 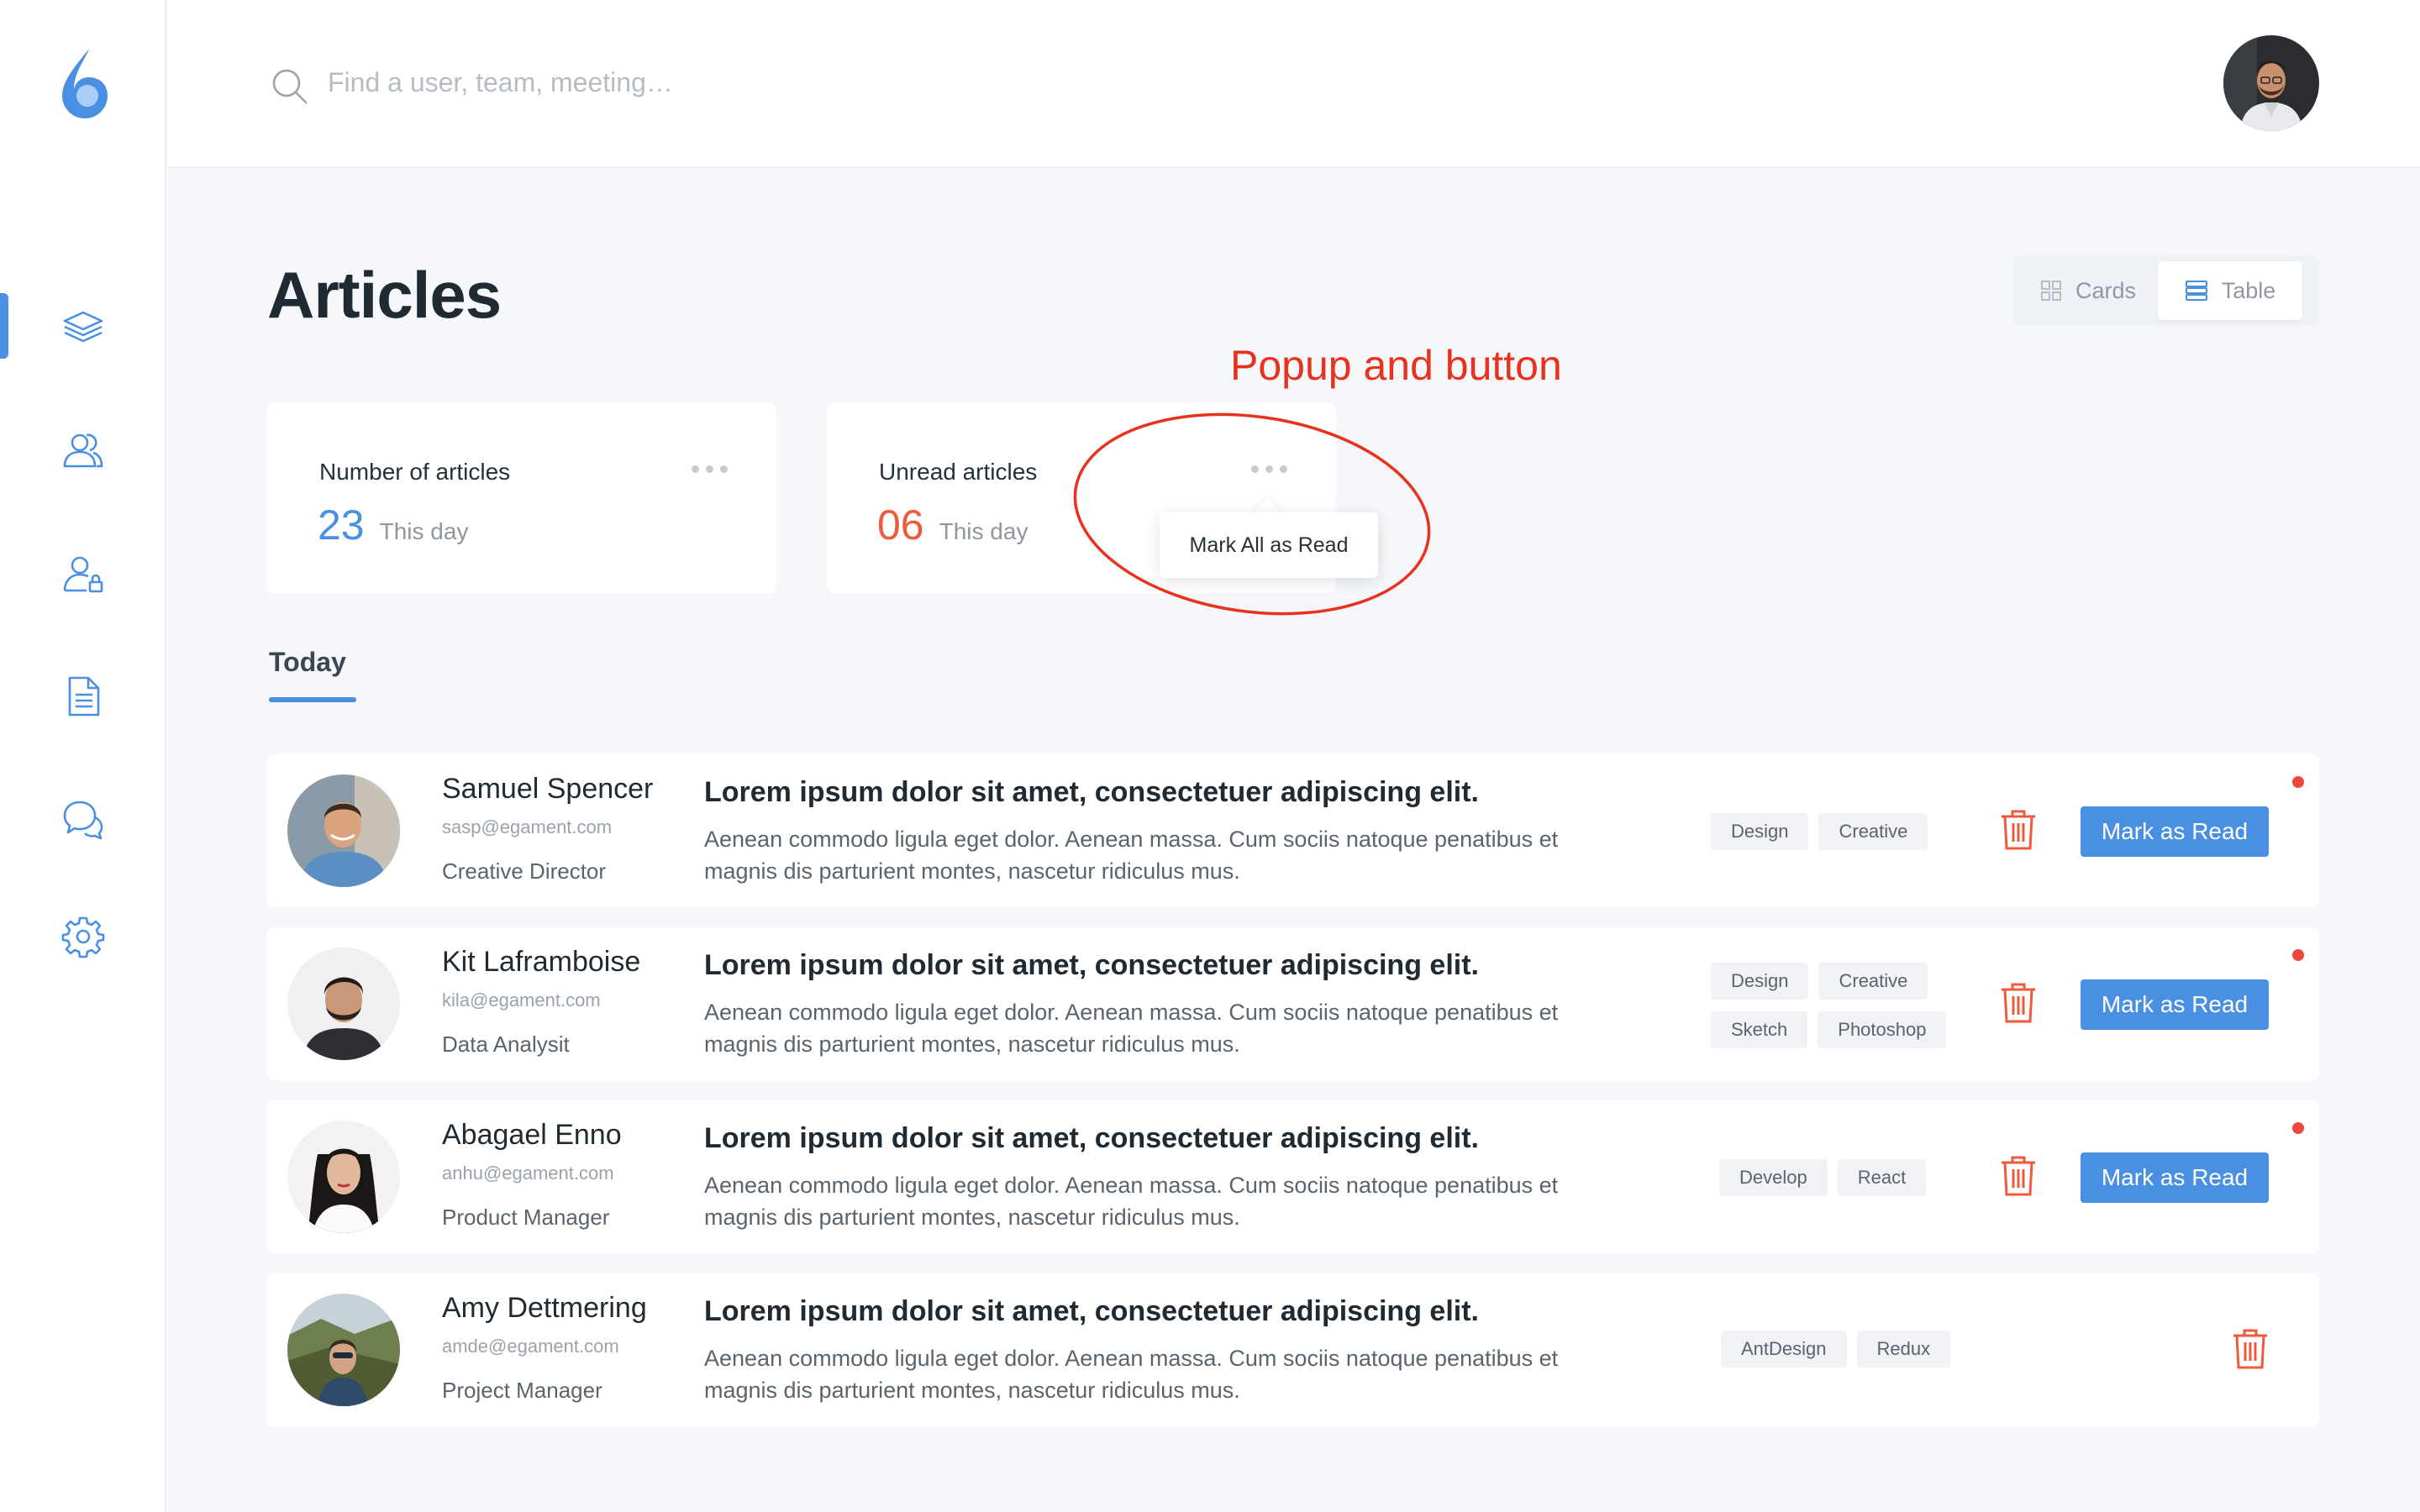 What do you see at coordinates (522, 1000) in the screenshot?
I see `author-email: kila@egament.com` at bounding box center [522, 1000].